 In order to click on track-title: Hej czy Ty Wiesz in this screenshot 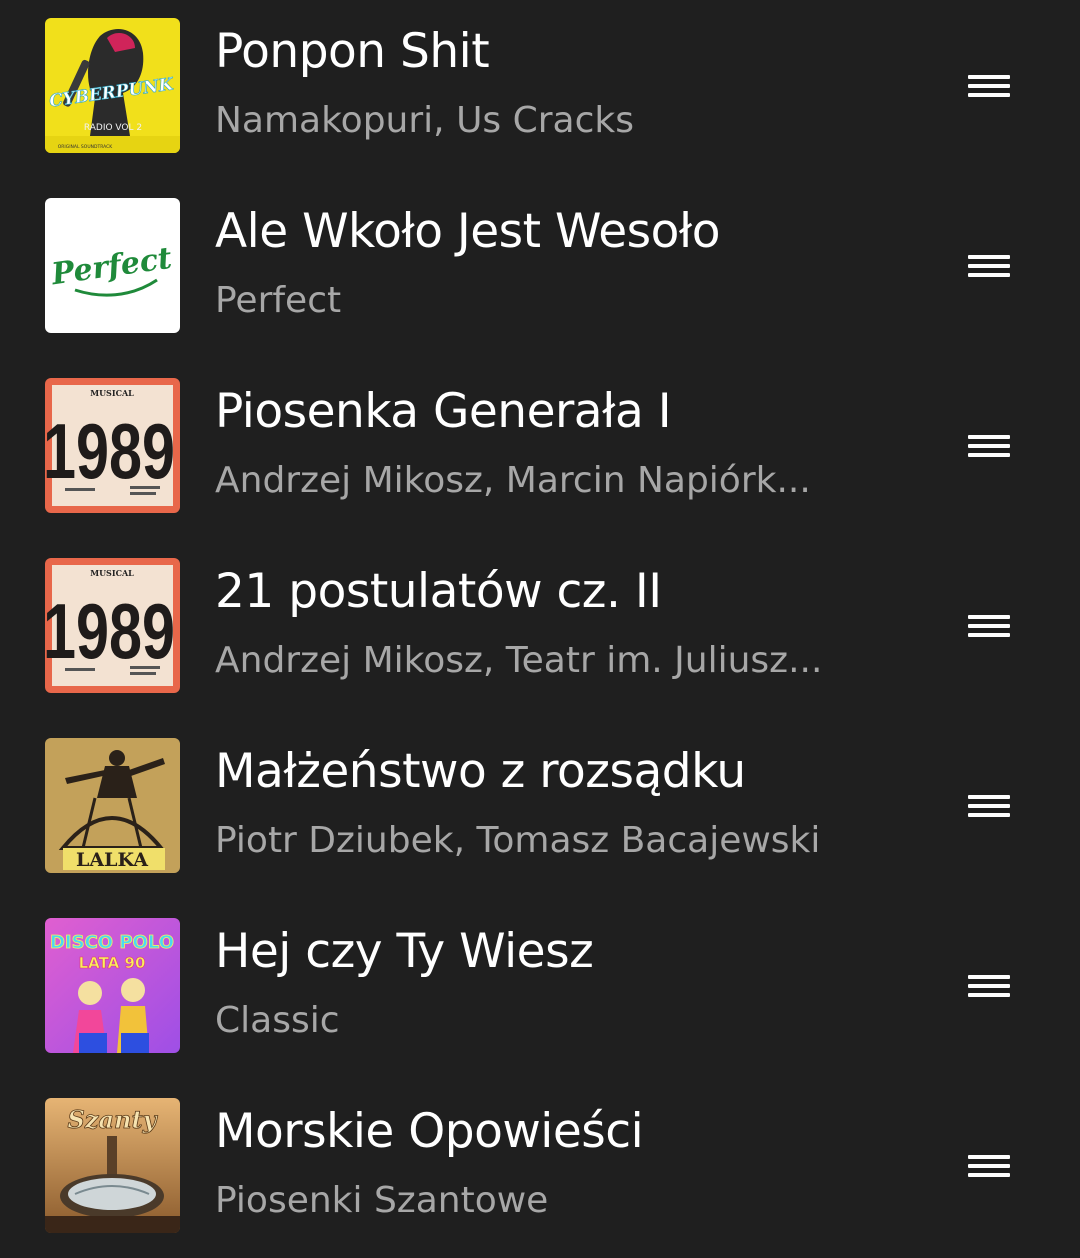, I will do `click(404, 951)`.